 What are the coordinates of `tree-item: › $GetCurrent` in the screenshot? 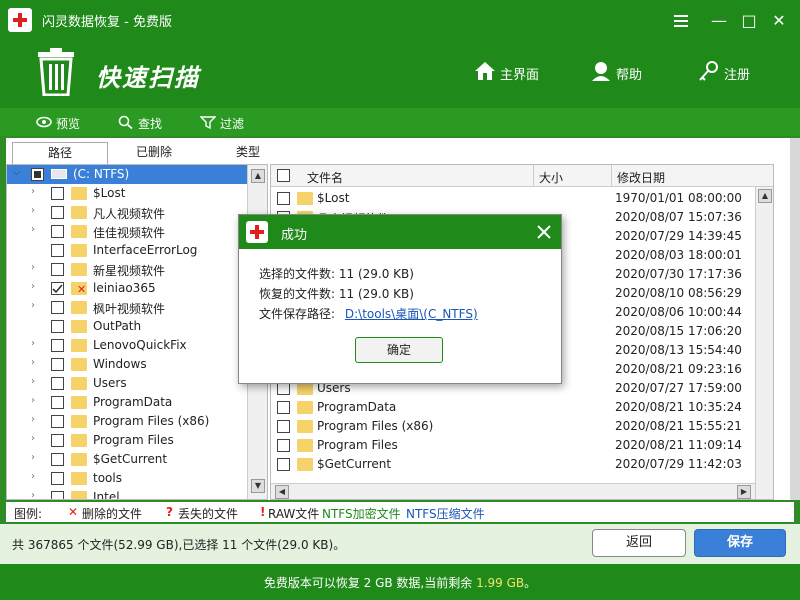 It's located at (127, 459).